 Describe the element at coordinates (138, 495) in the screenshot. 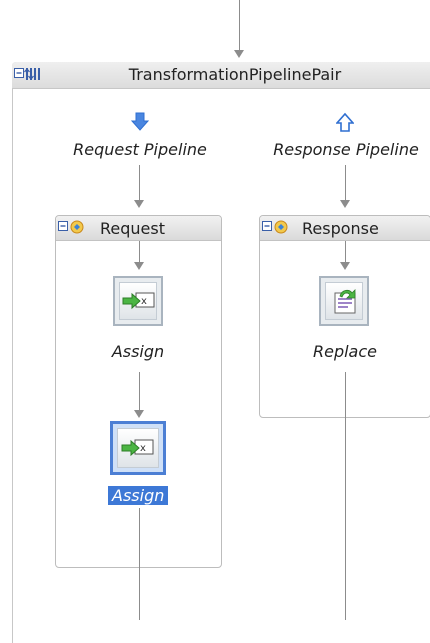

I see `assign-action-2-label: Assign` at that location.